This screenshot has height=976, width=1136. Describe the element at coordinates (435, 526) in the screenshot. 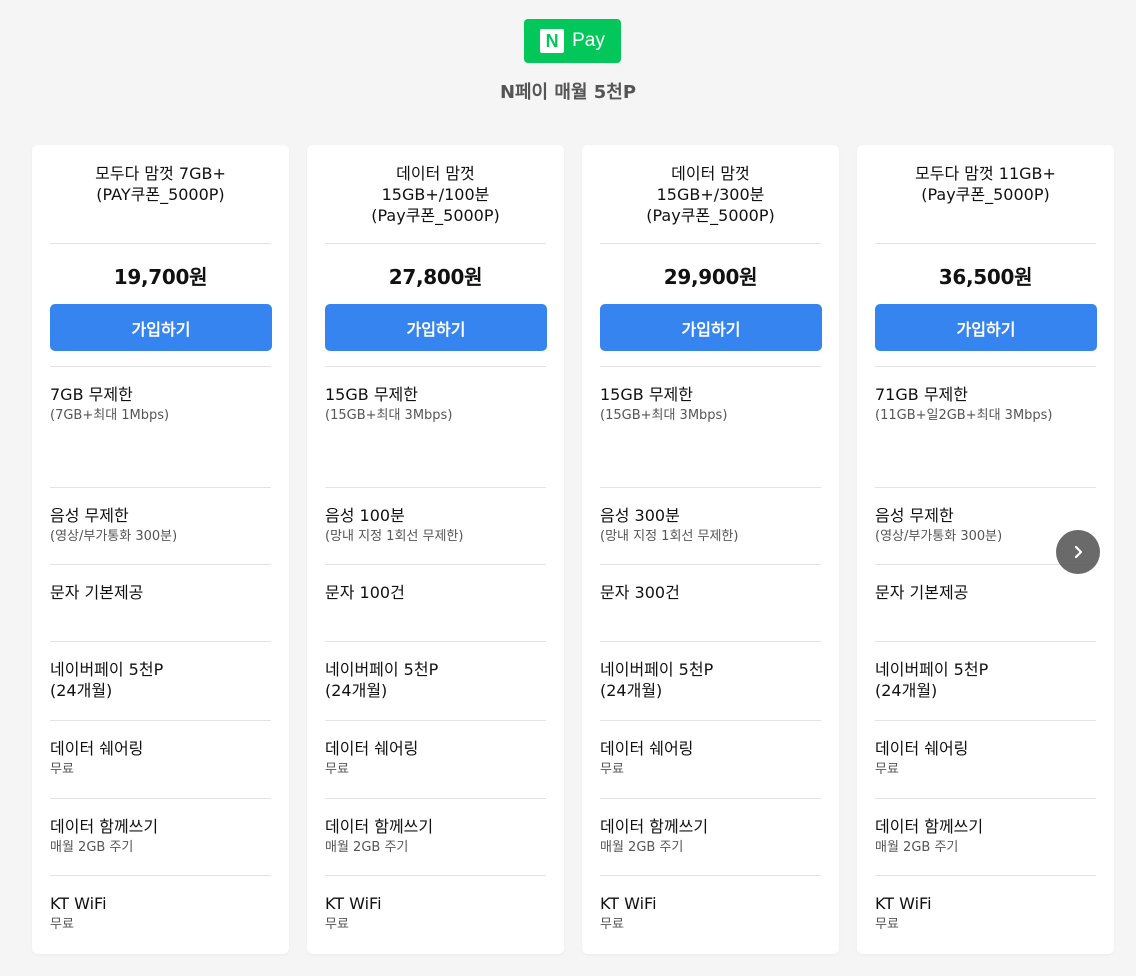

I see `feature-voice: 음성 100분 (망내 지정 1회선 무제한)` at that location.